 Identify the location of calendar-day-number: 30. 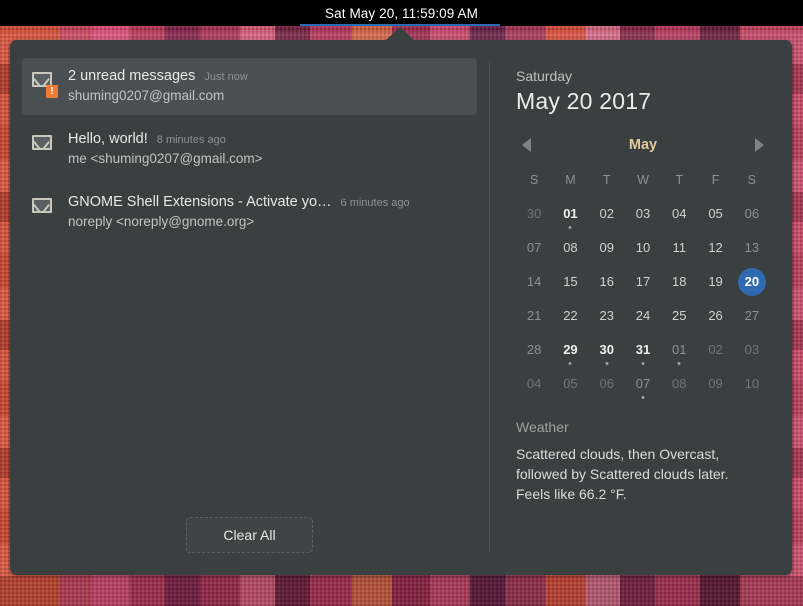
(534, 213).